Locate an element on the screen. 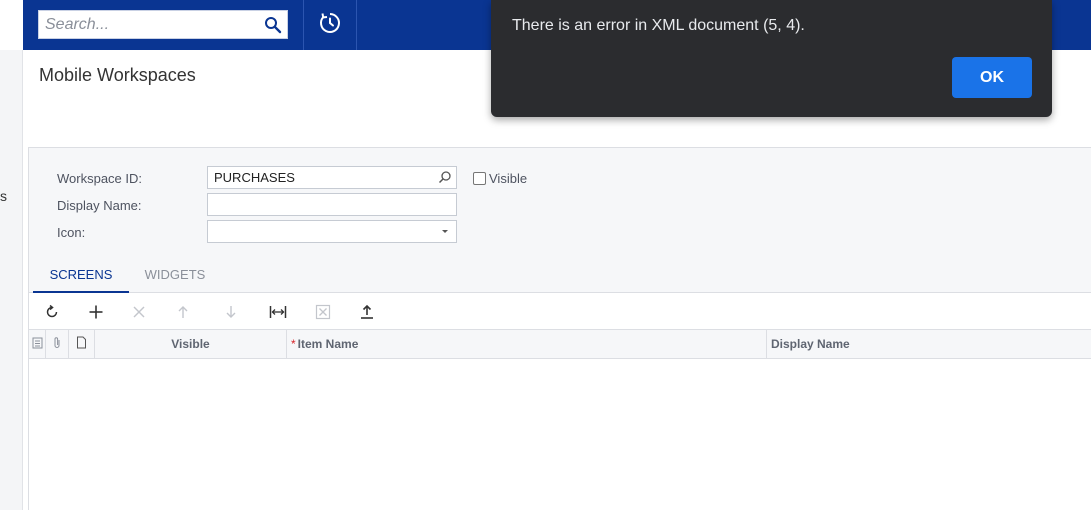 The height and width of the screenshot is (510, 1091). grid-header-note-col is located at coordinates (82, 344).